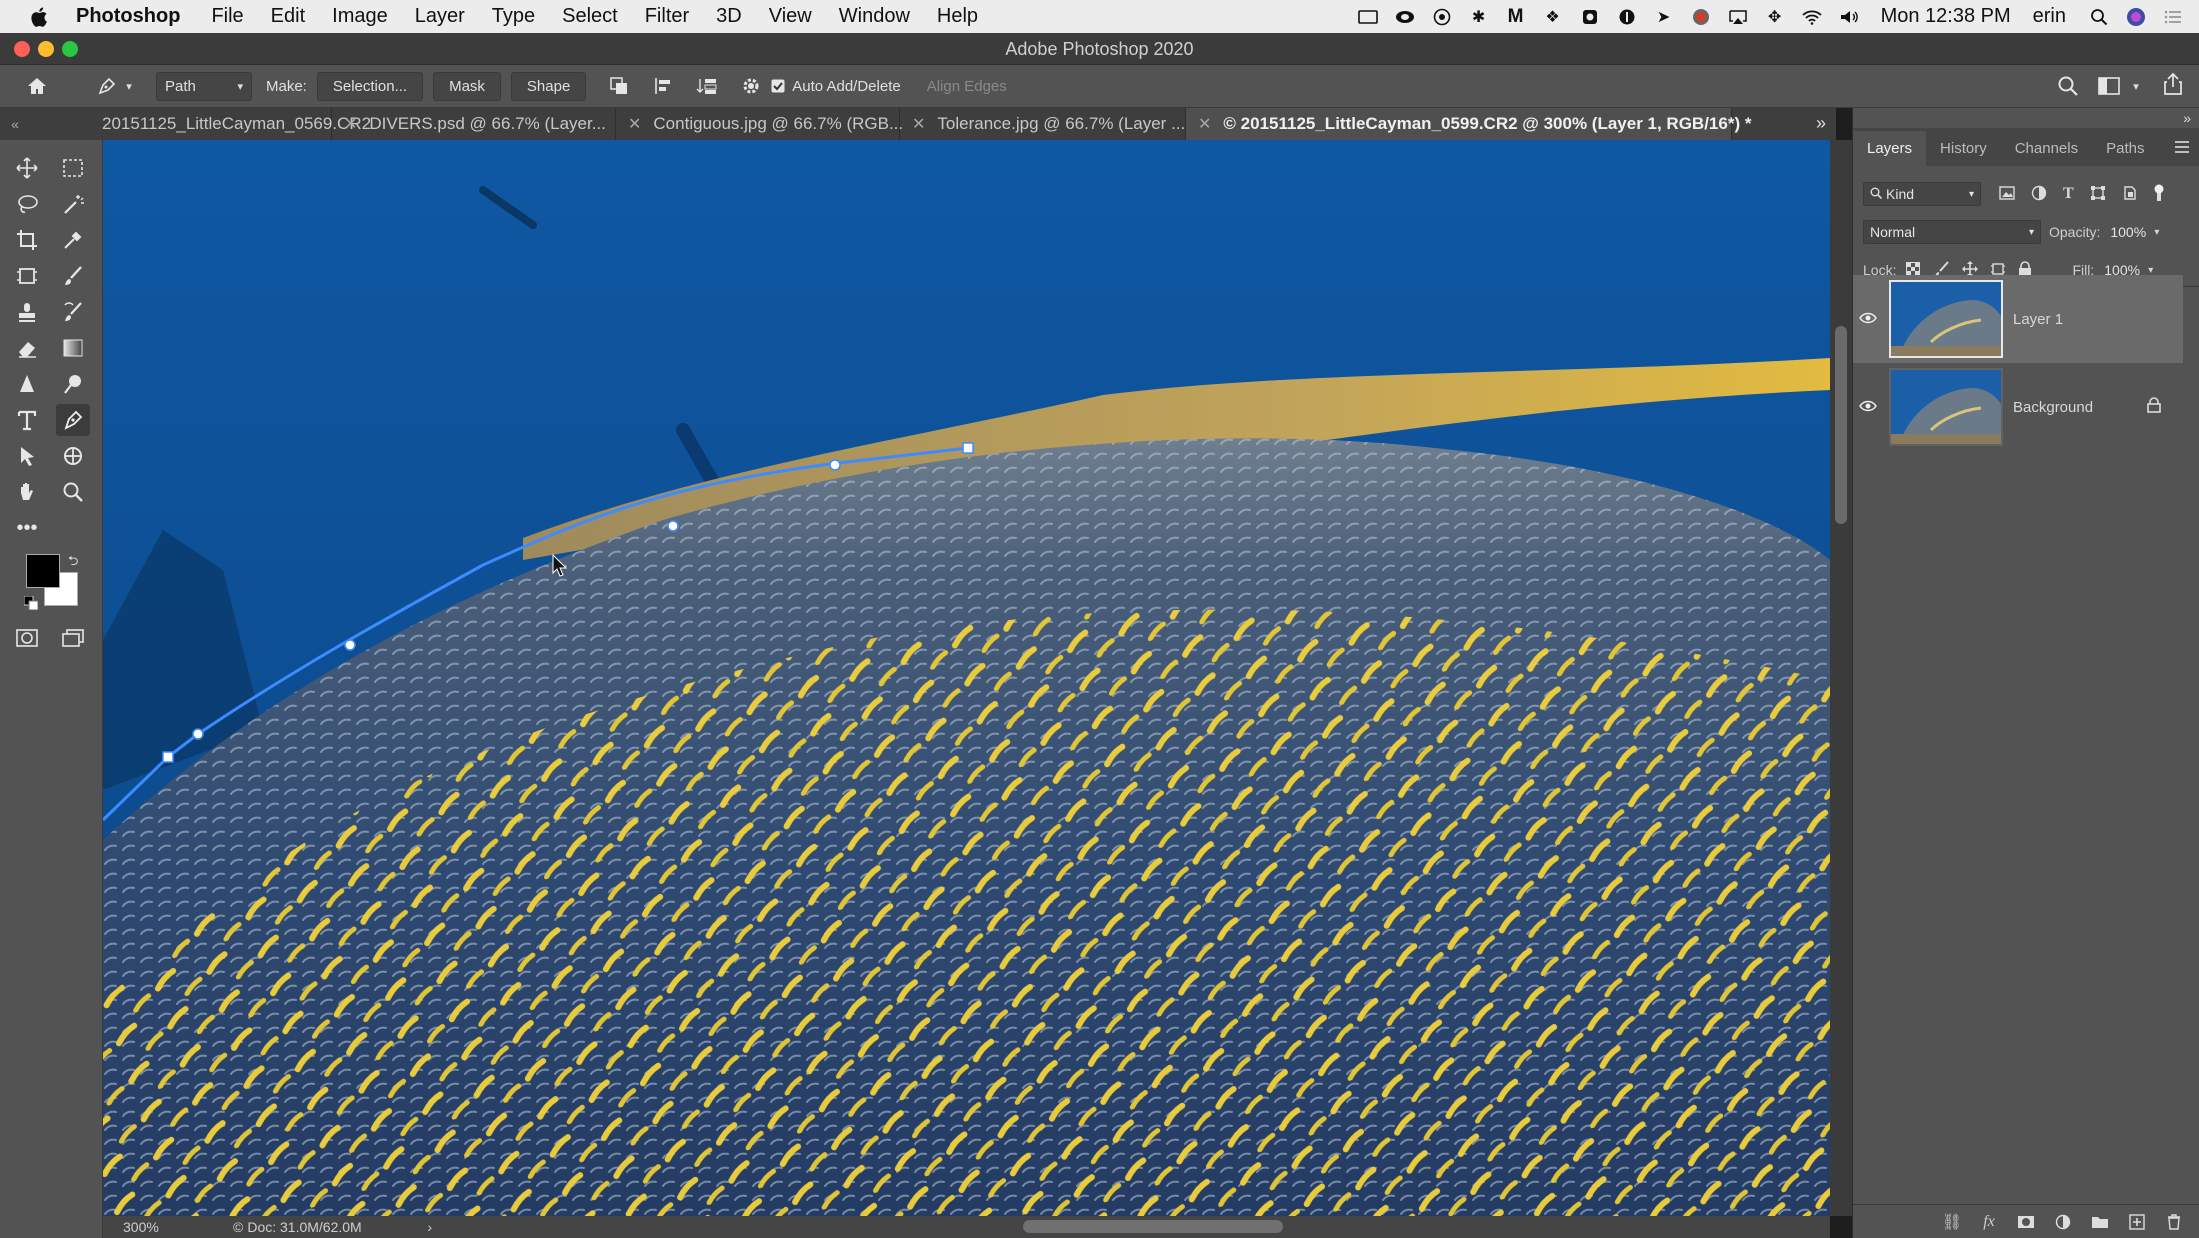 The height and width of the screenshot is (1238, 2199). What do you see at coordinates (2068, 86) in the screenshot?
I see `search-icon` at bounding box center [2068, 86].